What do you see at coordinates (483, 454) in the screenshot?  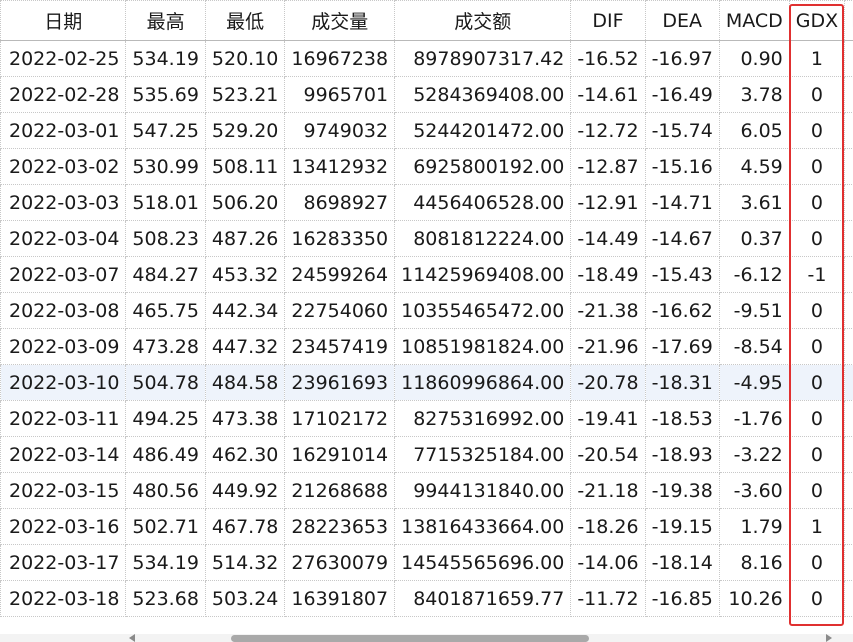 I see `cell-amount: 7715325184.00` at bounding box center [483, 454].